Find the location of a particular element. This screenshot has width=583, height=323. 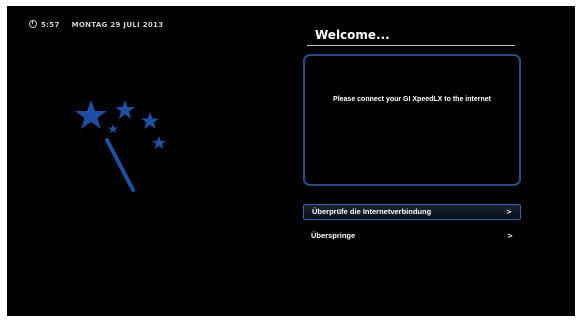

menu-item-label: Überspringe is located at coordinates (333, 235).